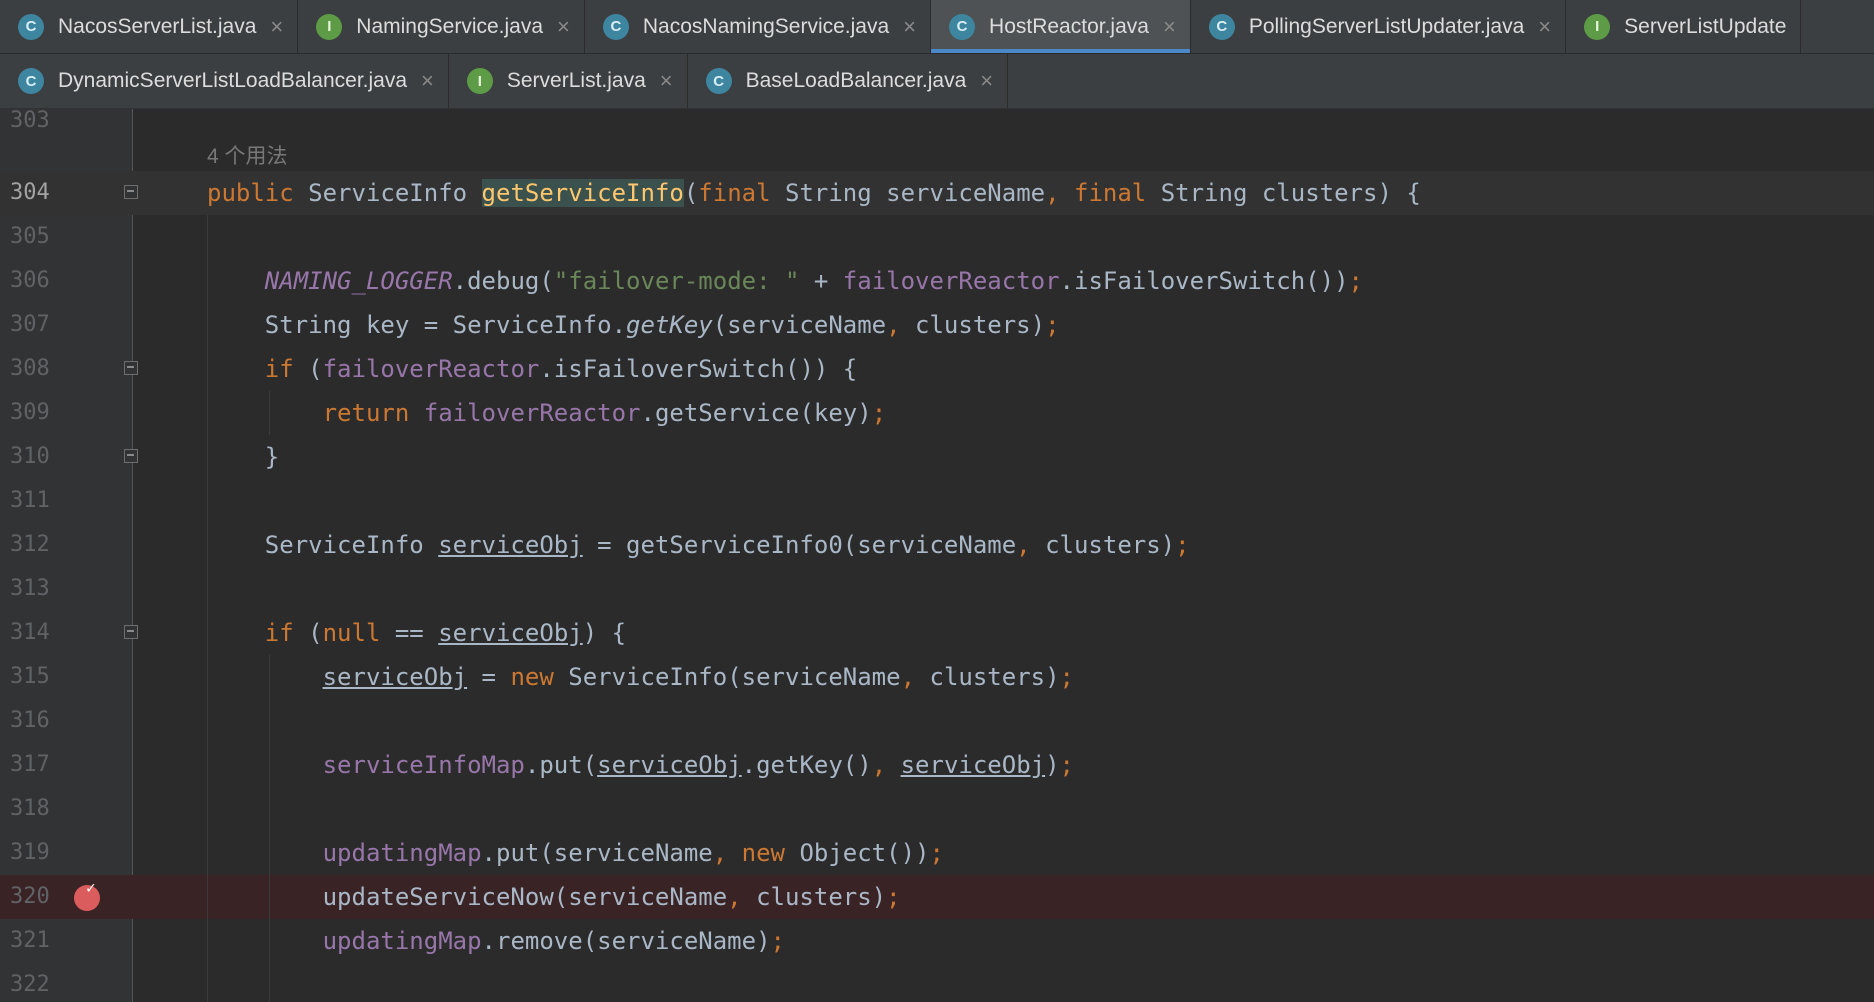  I want to click on line-number: 308, so click(30, 369).